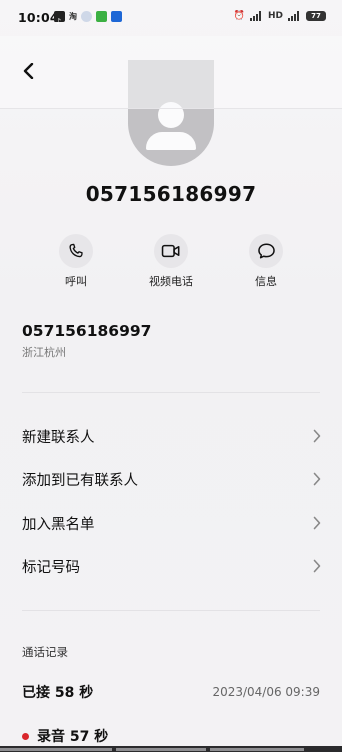 The image size is (342, 752). Describe the element at coordinates (266, 281) in the screenshot. I see `message-label: 信息` at that location.